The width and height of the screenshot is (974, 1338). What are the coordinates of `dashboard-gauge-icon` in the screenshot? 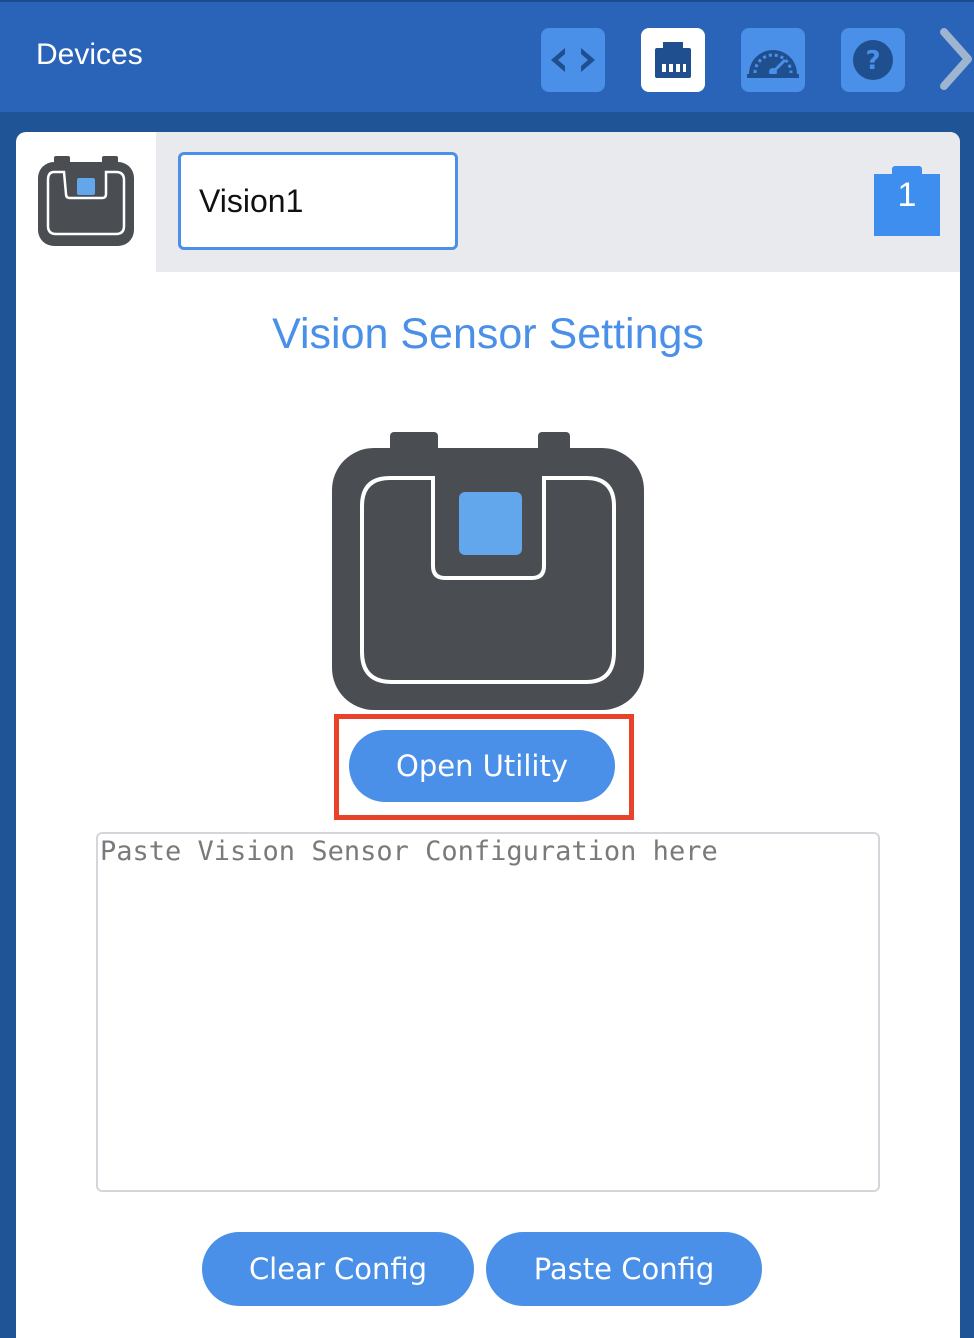 It's located at (773, 64).